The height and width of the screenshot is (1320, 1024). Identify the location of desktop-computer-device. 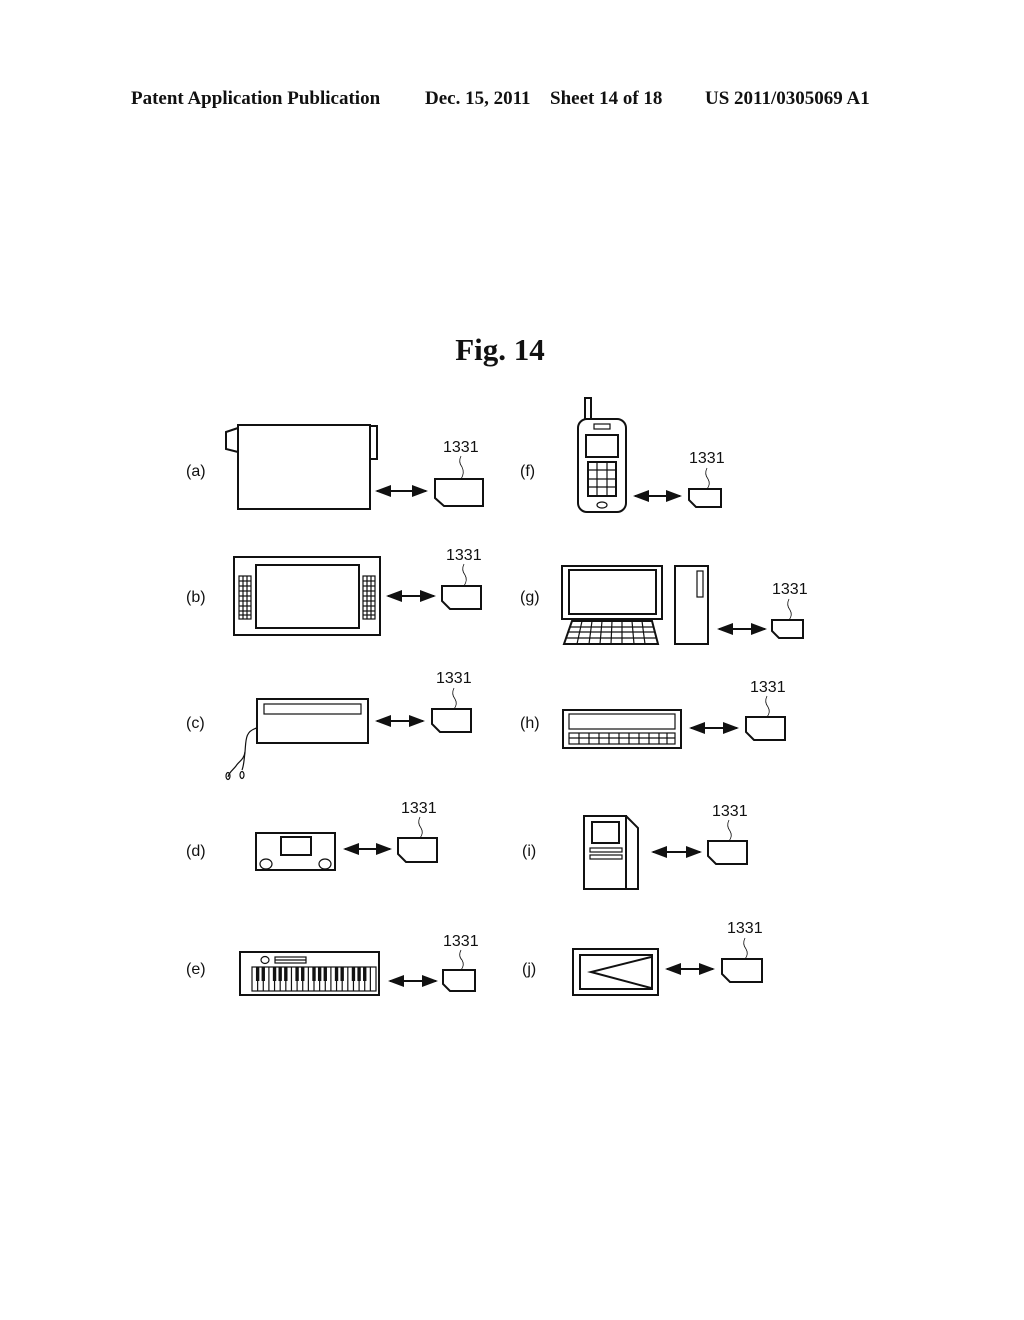
(635, 605).